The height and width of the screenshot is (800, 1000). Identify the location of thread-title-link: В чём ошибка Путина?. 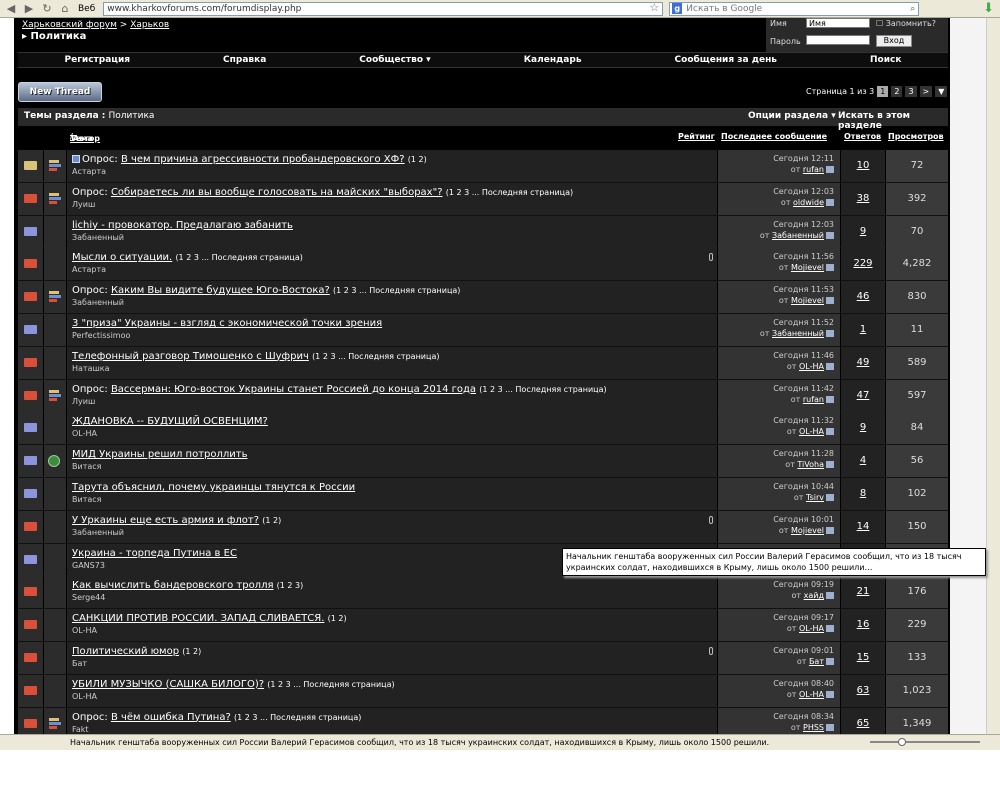
(171, 717).